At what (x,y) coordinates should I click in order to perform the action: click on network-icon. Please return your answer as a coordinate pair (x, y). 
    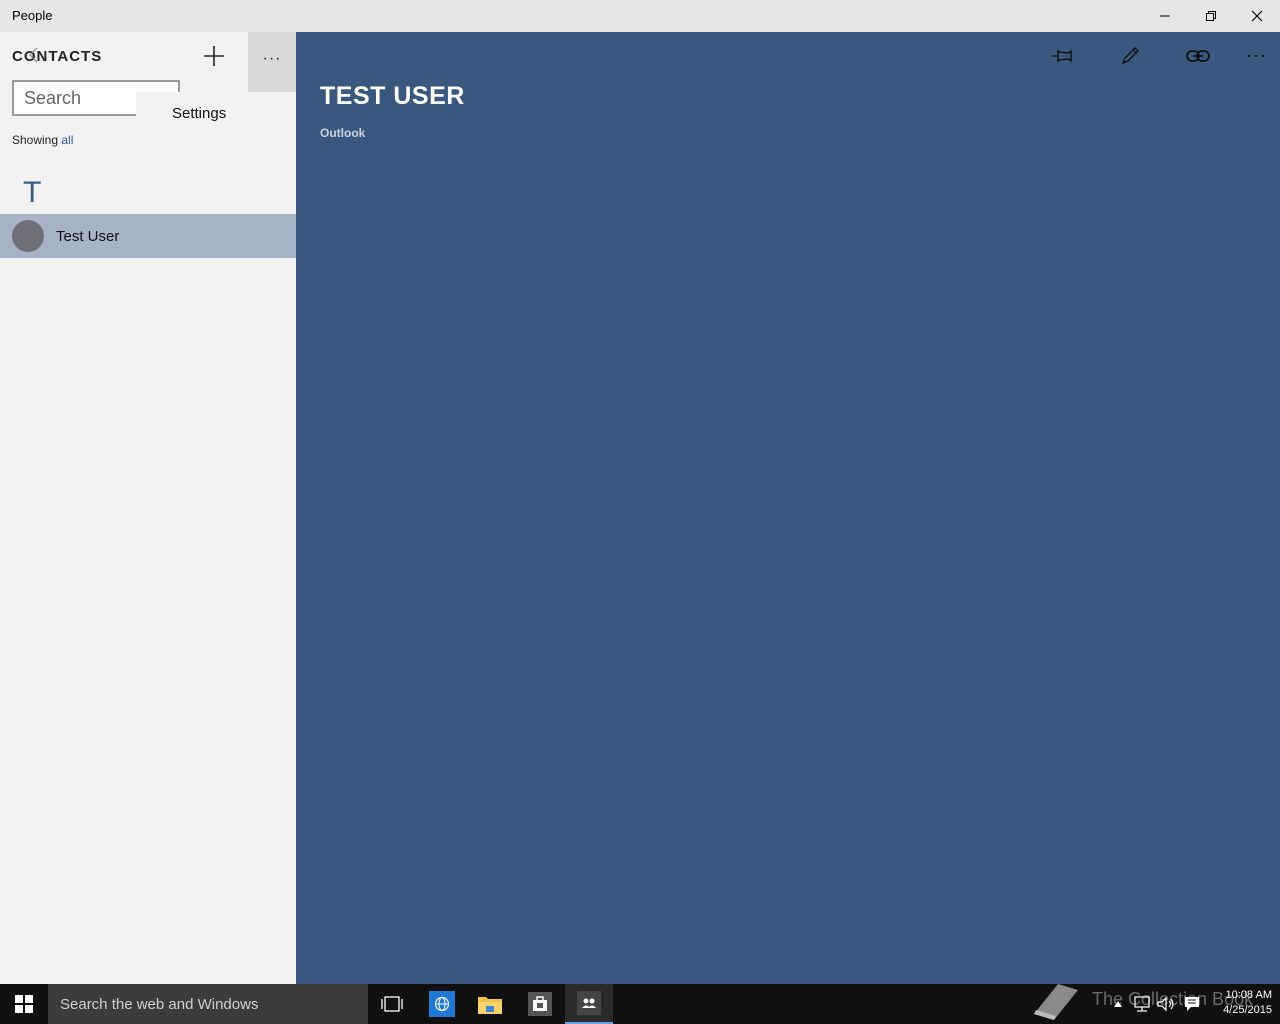
    Looking at the image, I should click on (1142, 1004).